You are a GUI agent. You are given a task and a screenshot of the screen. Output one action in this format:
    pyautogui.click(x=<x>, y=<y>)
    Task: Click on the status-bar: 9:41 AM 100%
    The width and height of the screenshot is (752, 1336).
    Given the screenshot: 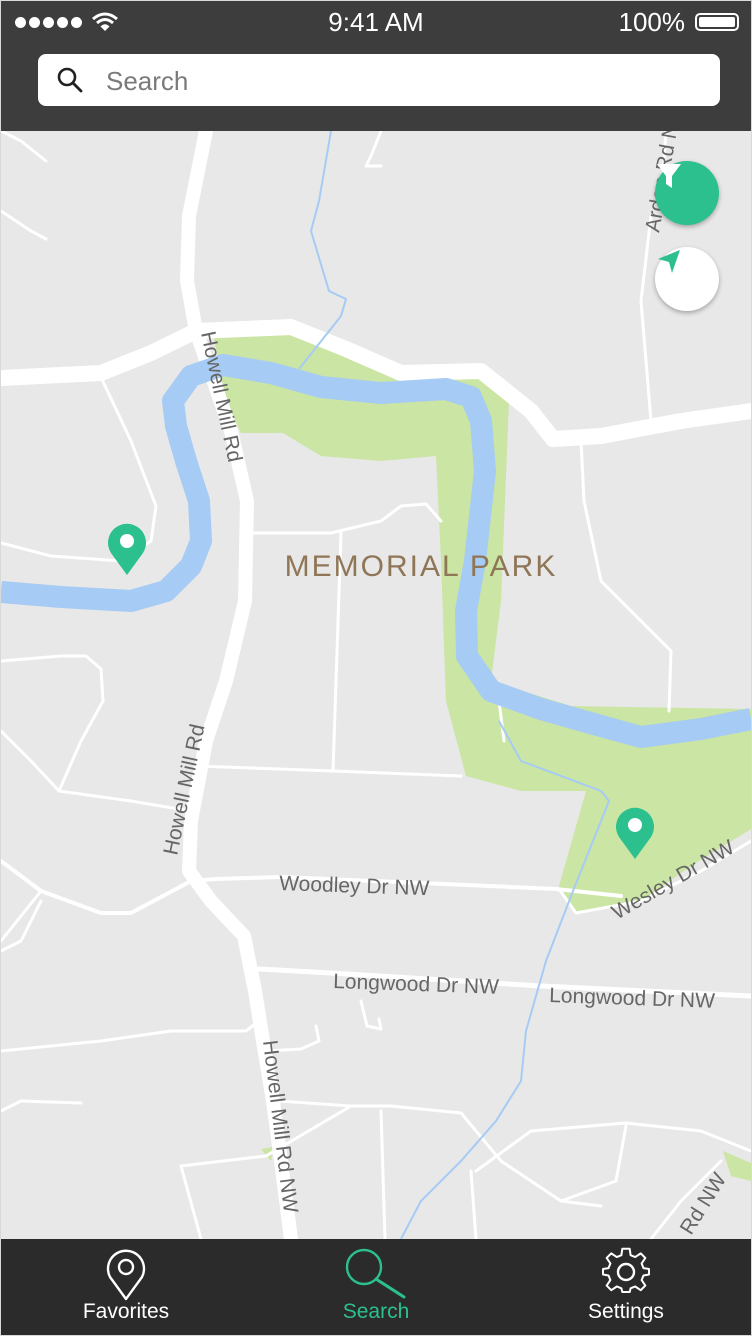 What is the action you would take?
    pyautogui.click(x=376, y=23)
    